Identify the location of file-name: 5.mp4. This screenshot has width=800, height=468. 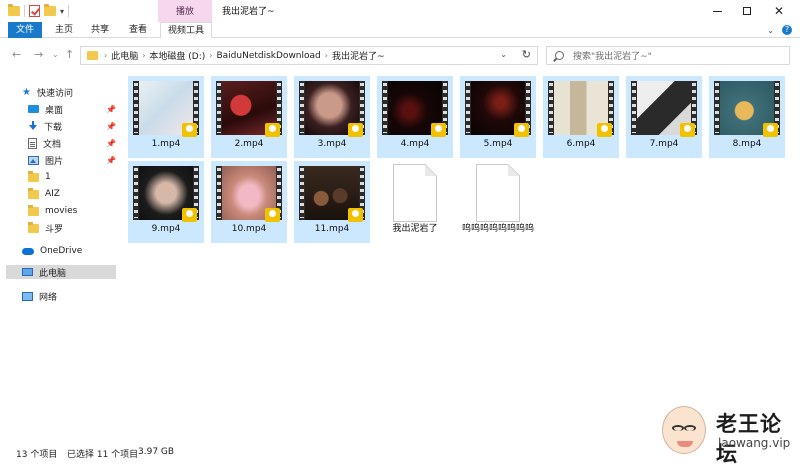
(498, 144).